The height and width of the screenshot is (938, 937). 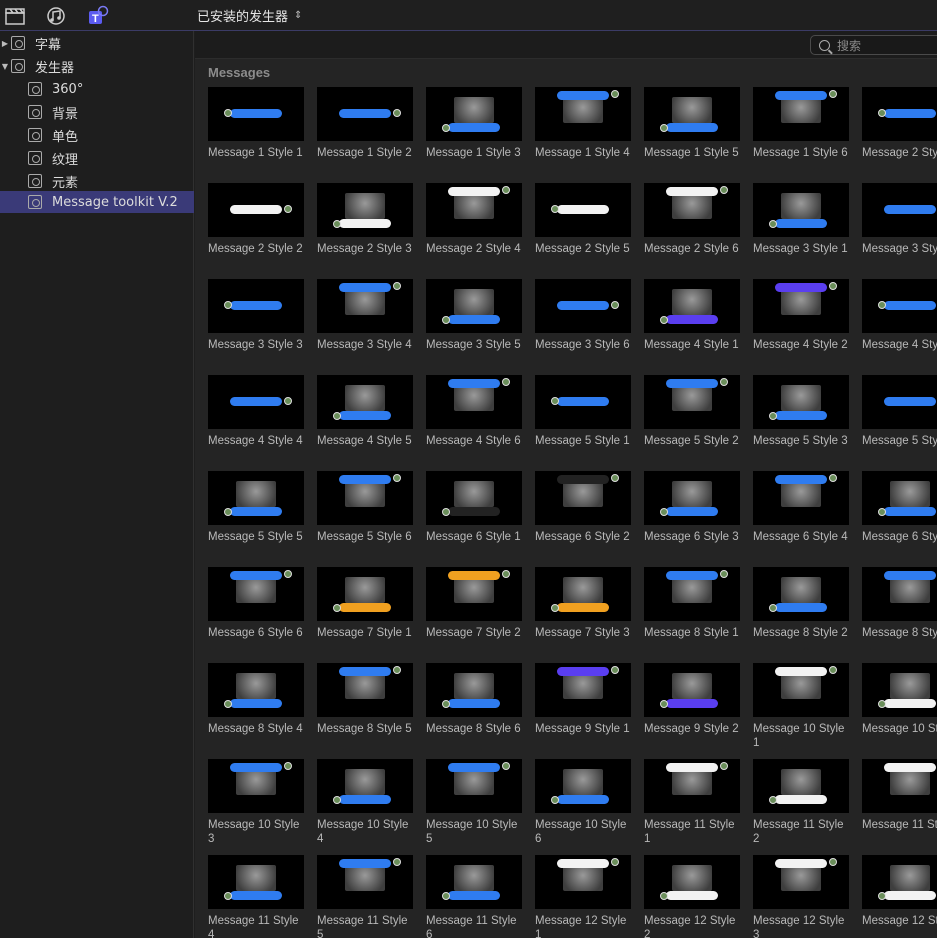 I want to click on generator-tile: Message 10 Style 5, so click(x=474, y=802).